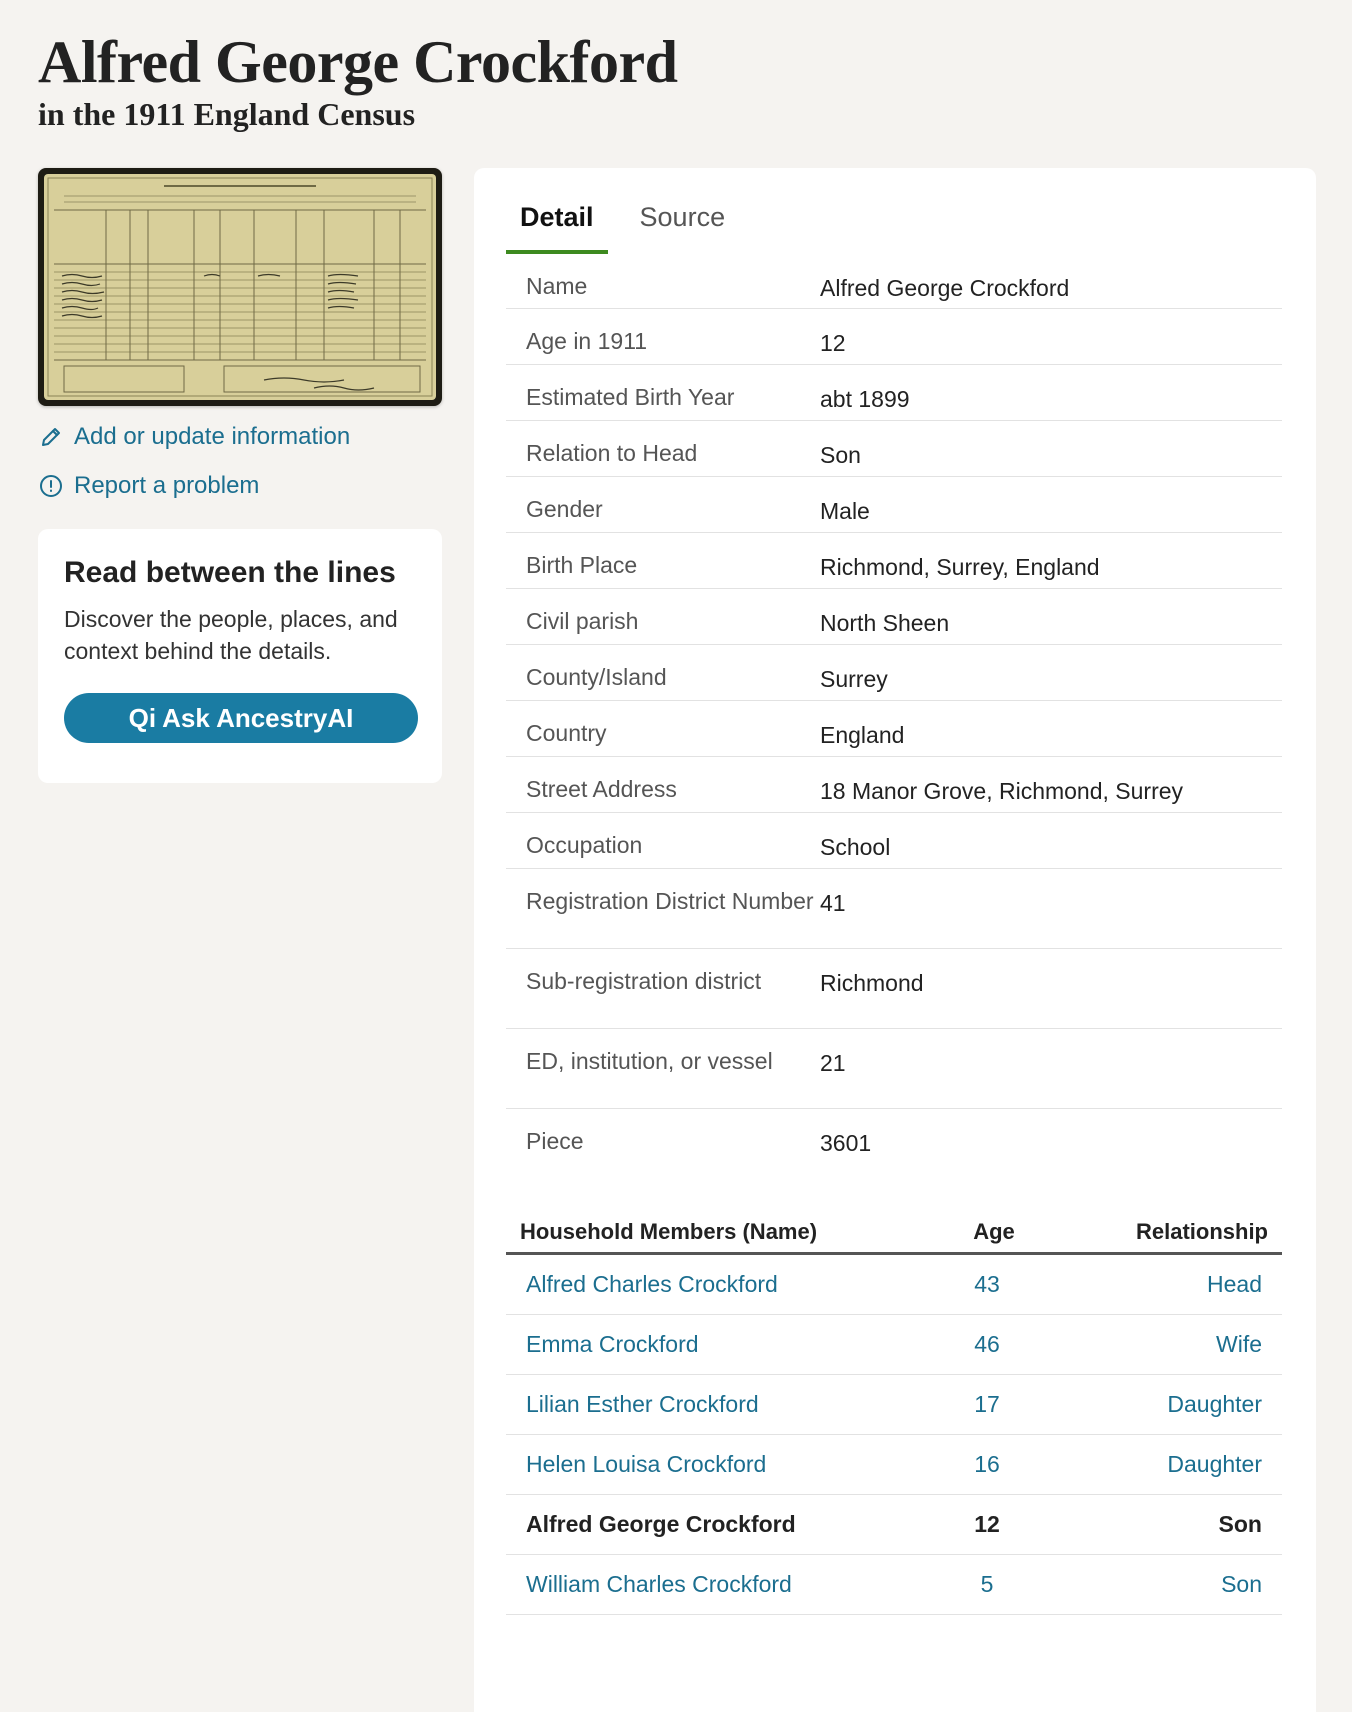 The height and width of the screenshot is (1712, 1352). I want to click on detail-value: Male, so click(845, 511).